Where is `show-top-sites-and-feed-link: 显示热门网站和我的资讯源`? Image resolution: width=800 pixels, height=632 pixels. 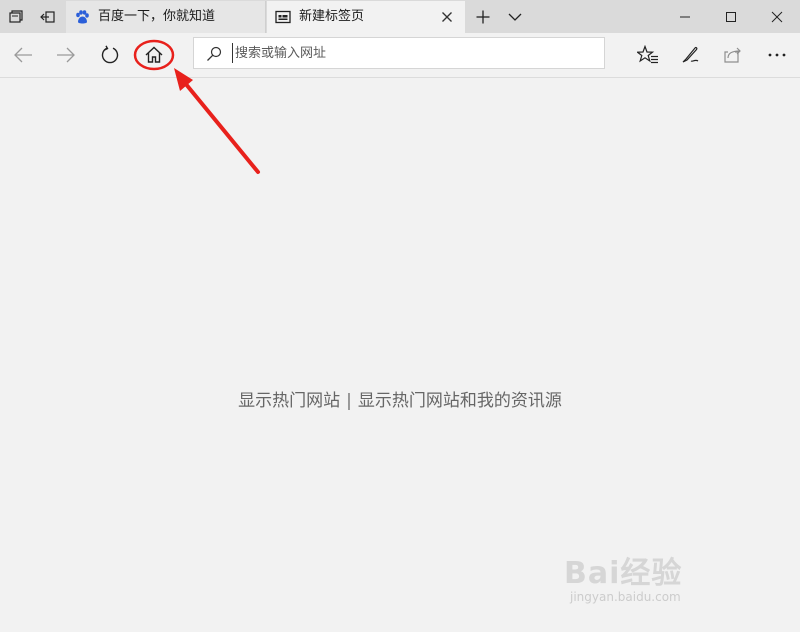 show-top-sites-and-feed-link: 显示热门网站和我的资讯源 is located at coordinates (460, 401).